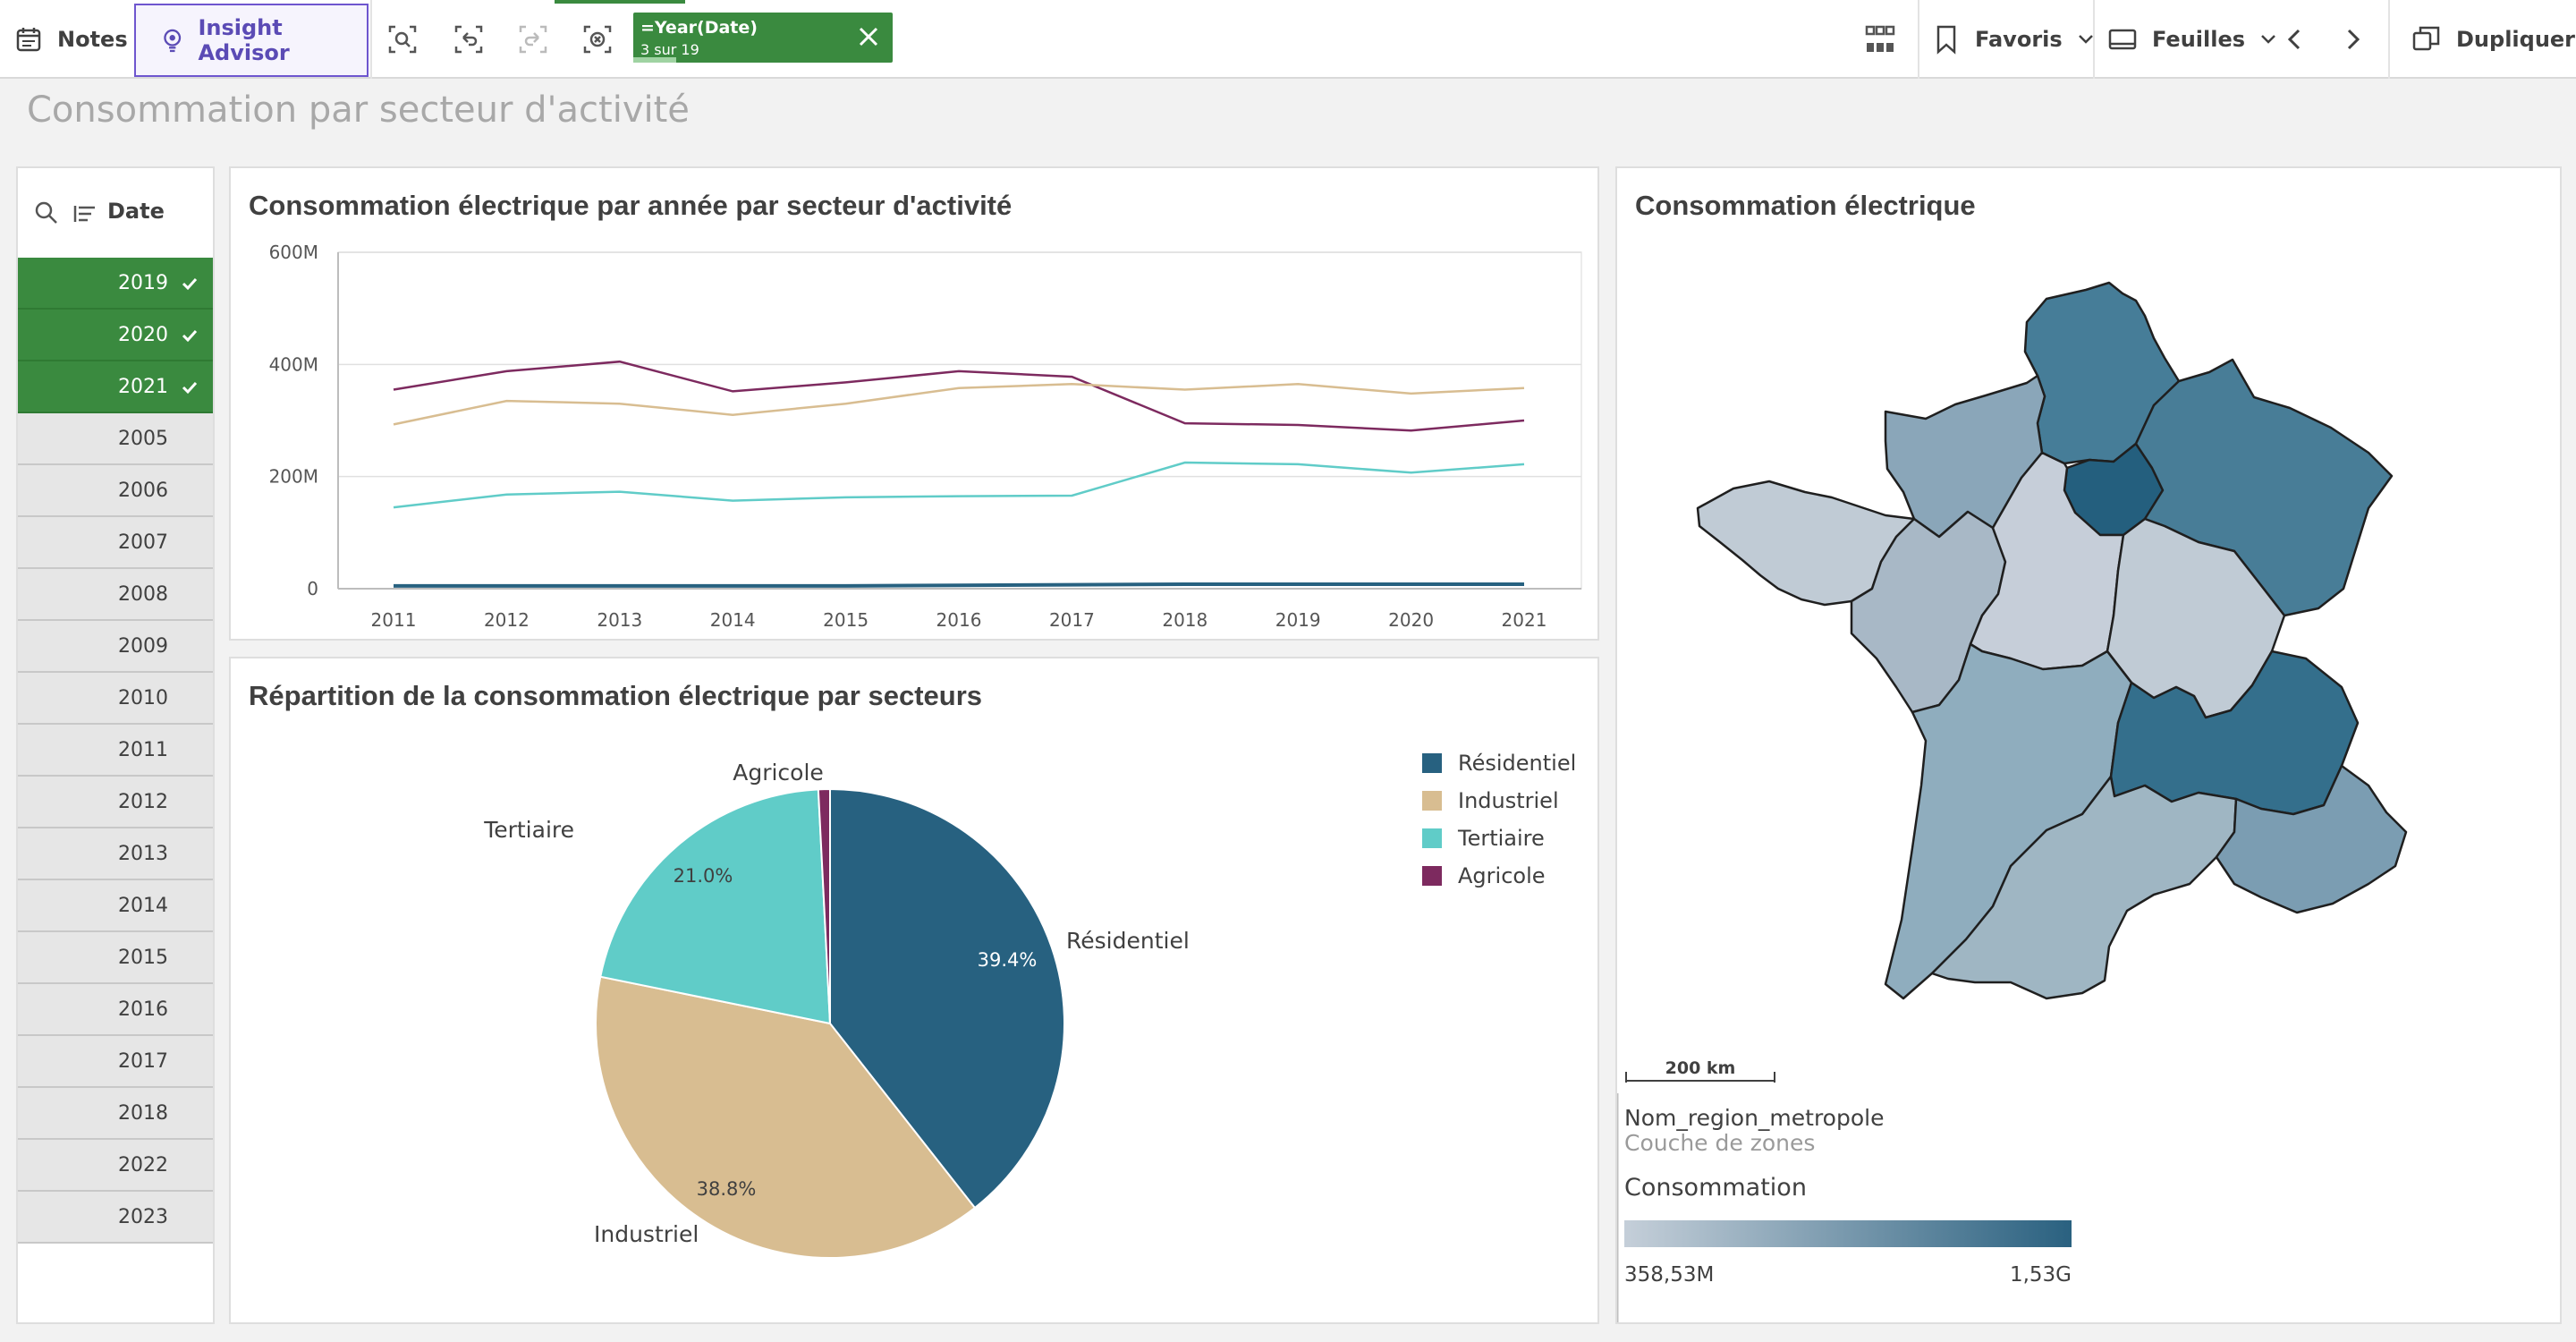 The height and width of the screenshot is (1342, 2576). What do you see at coordinates (143, 1062) in the screenshot?
I see `filter-item-label: 2017` at bounding box center [143, 1062].